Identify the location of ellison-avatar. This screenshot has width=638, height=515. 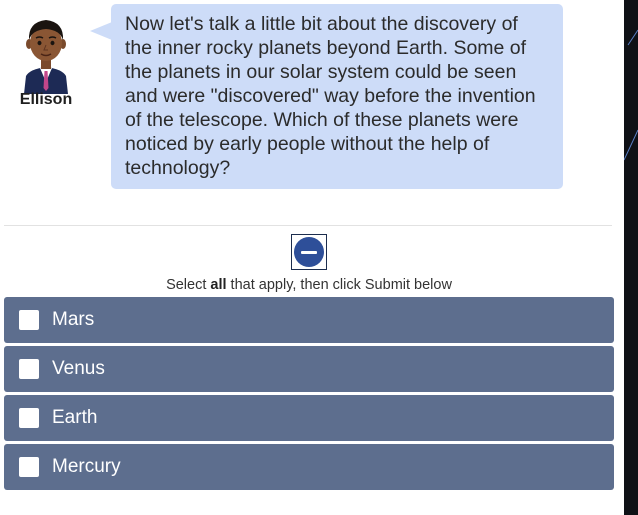
(46, 54).